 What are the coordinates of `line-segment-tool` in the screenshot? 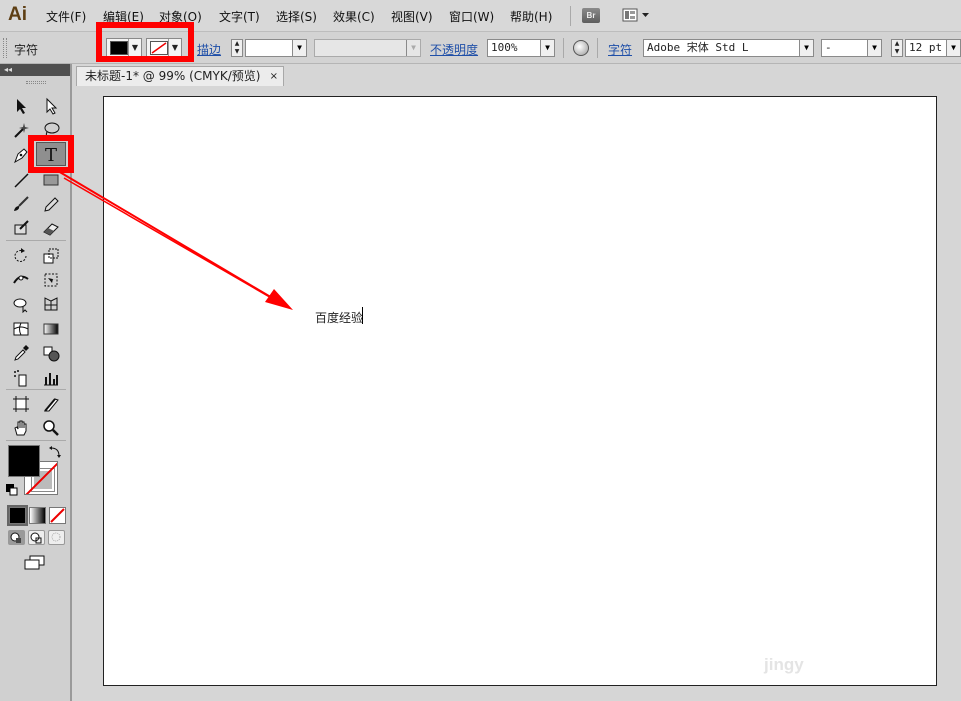 It's located at (21, 179).